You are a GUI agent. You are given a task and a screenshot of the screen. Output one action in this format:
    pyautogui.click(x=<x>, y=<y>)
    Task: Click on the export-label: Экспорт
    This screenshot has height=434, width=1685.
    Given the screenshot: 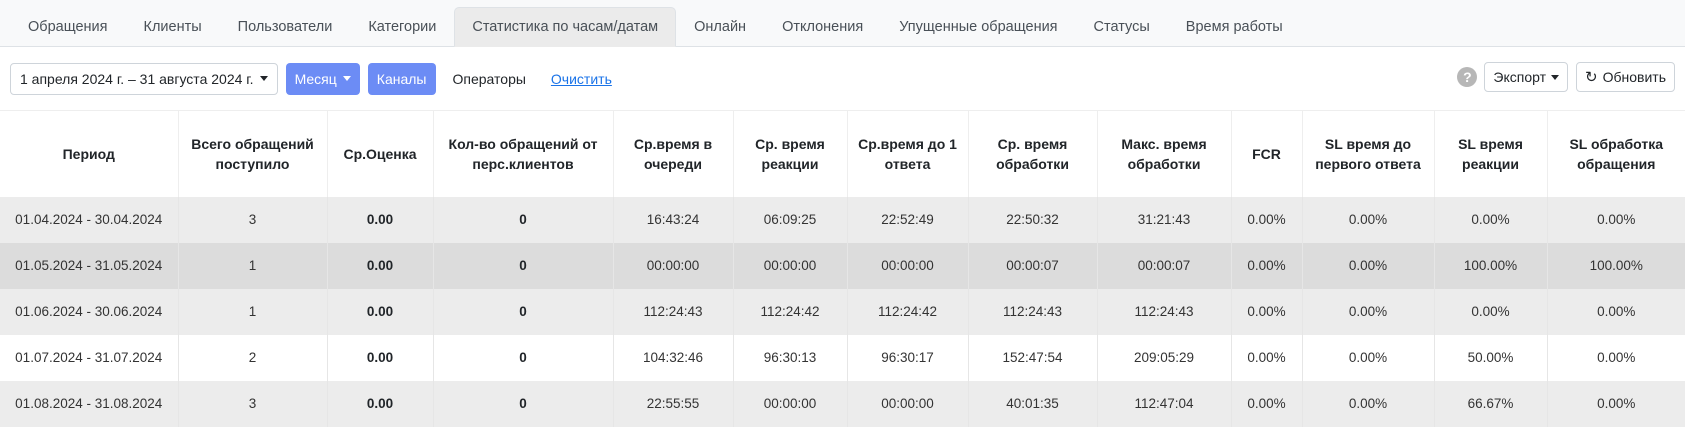 What is the action you would take?
    pyautogui.click(x=1520, y=77)
    